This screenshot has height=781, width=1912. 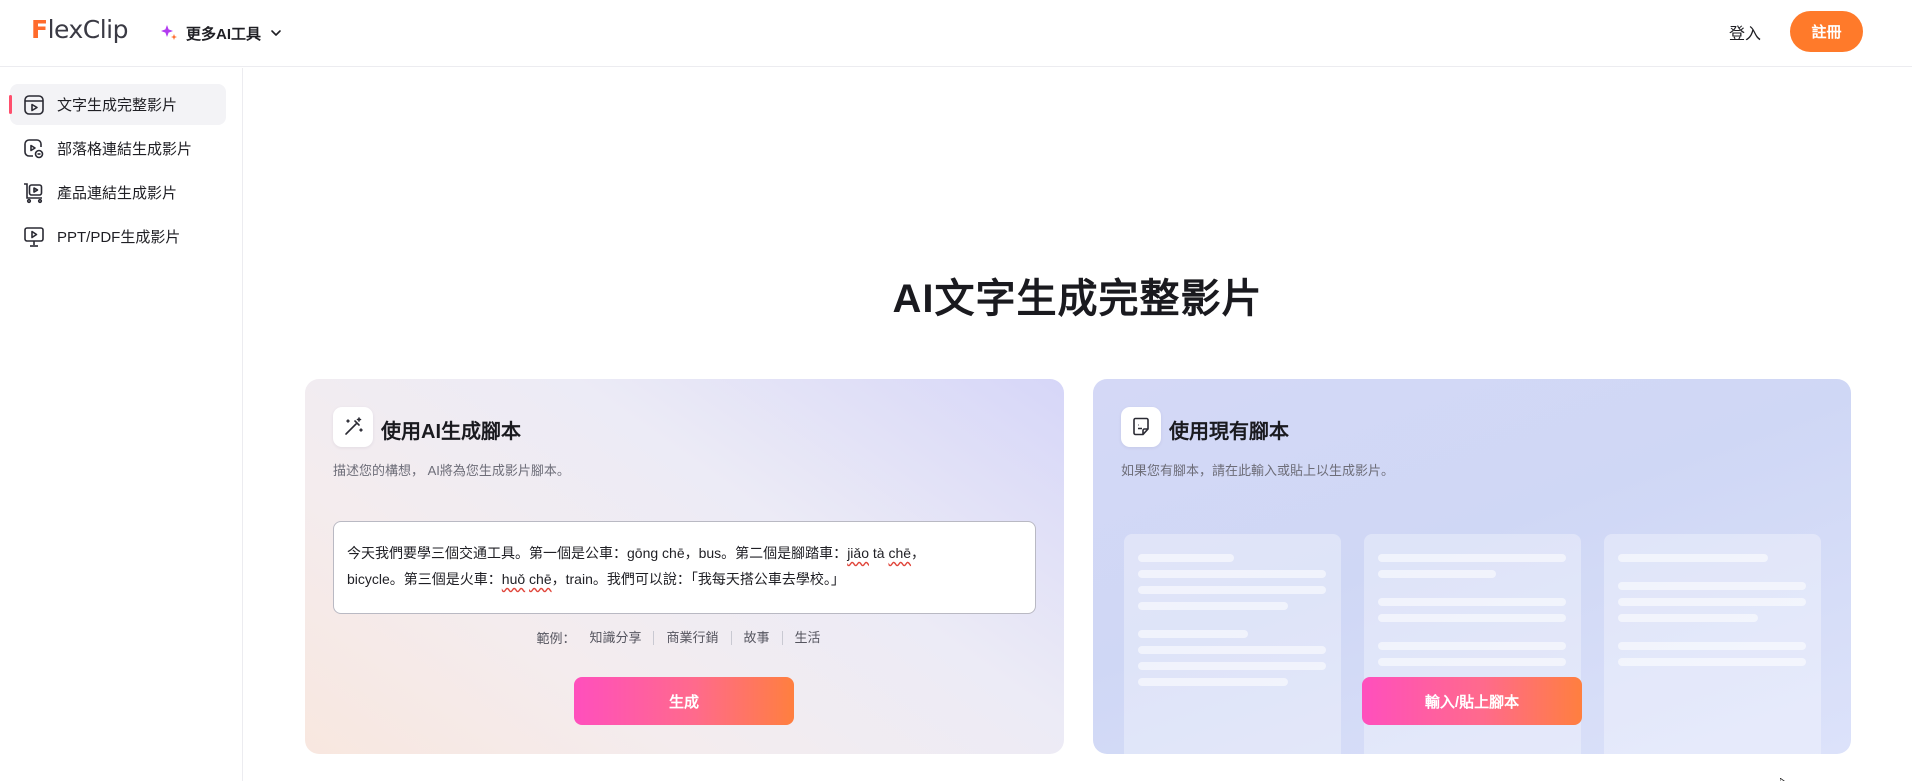 I want to click on example-life: 生活, so click(x=807, y=637).